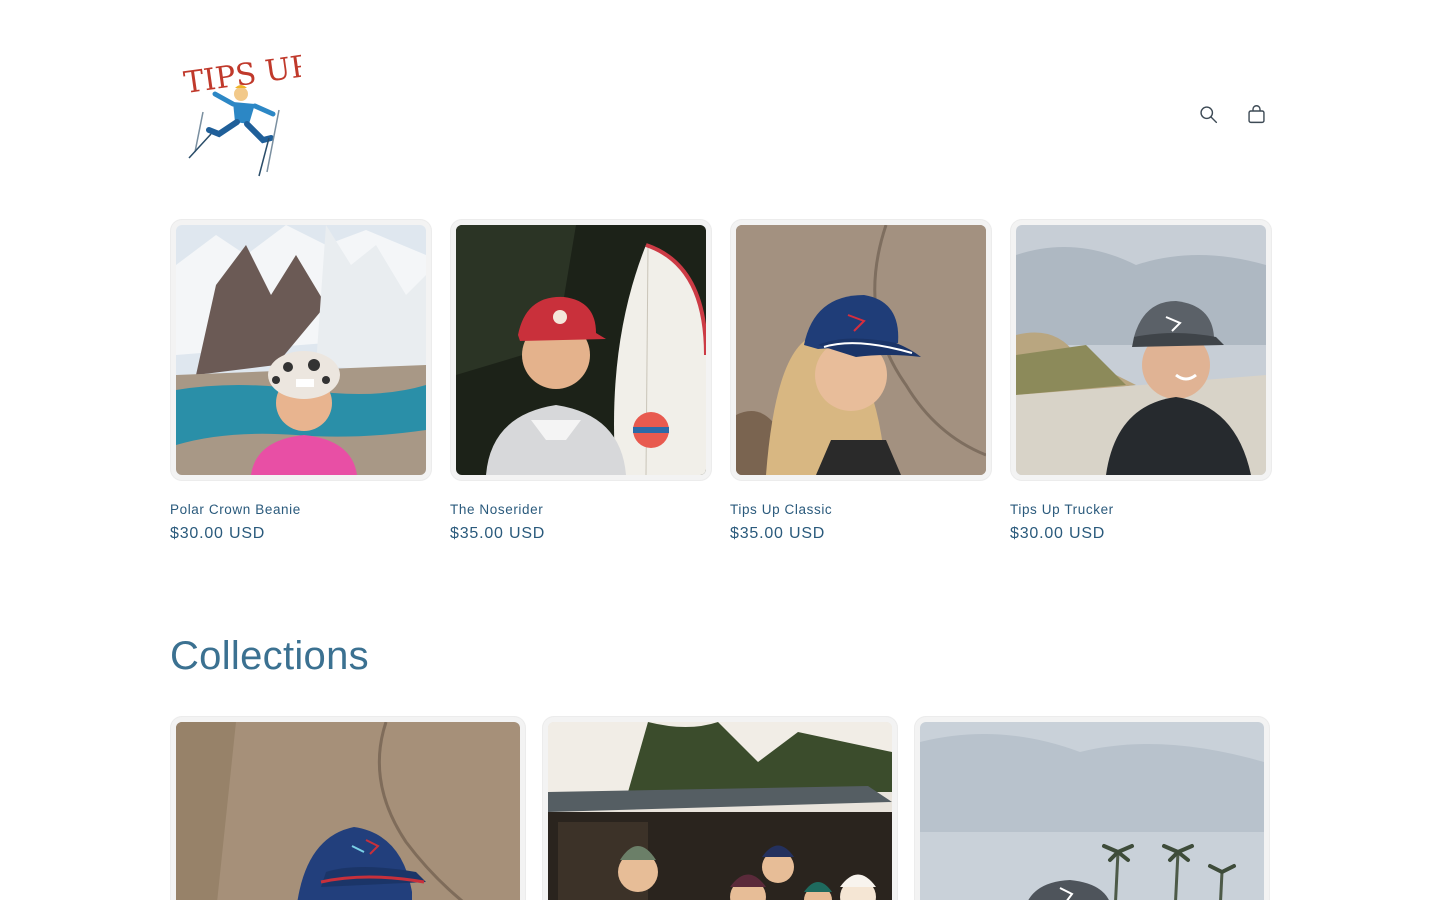 The image size is (1440, 900). What do you see at coordinates (269, 656) in the screenshot?
I see `collections-heading: Collections` at bounding box center [269, 656].